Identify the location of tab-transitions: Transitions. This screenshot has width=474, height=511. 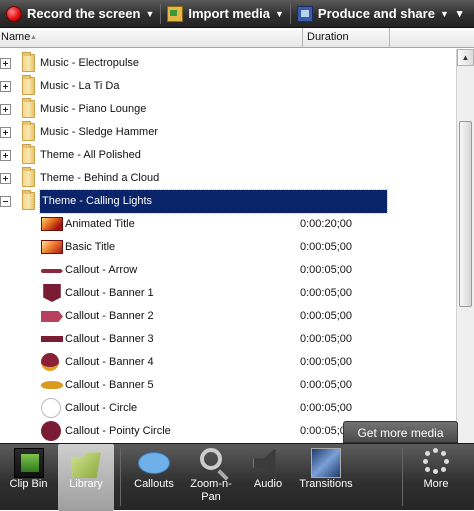
(326, 477).